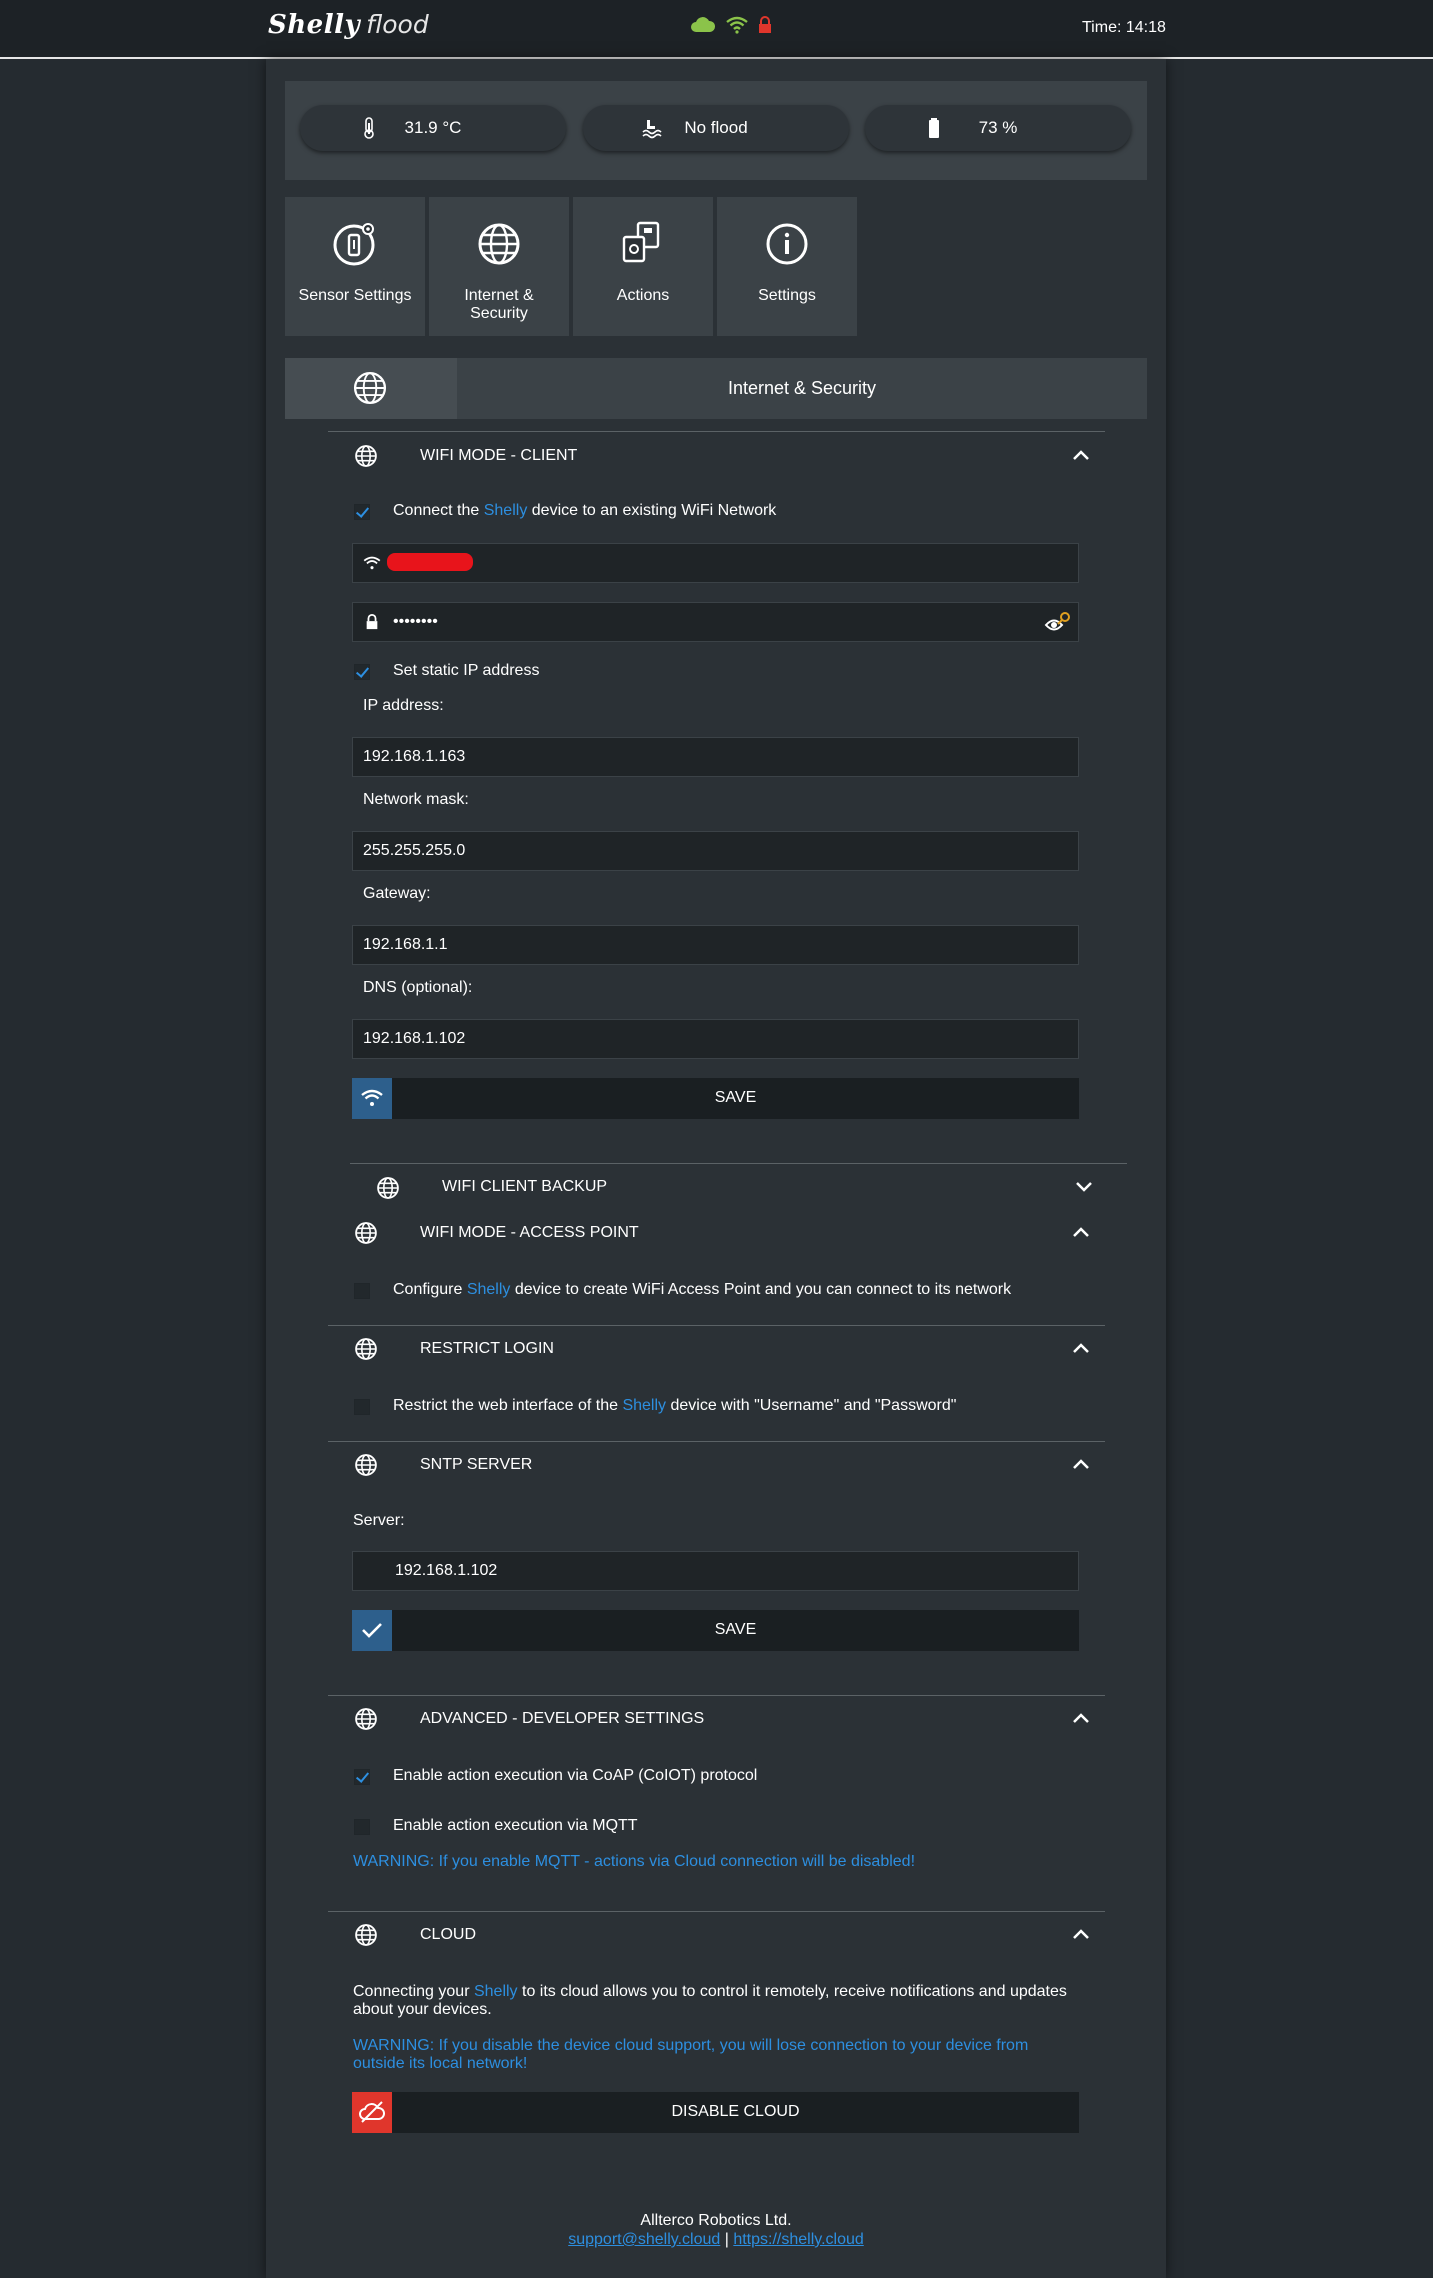  I want to click on disable-cloud-button: DISABLE CLOUD, so click(715, 2112).